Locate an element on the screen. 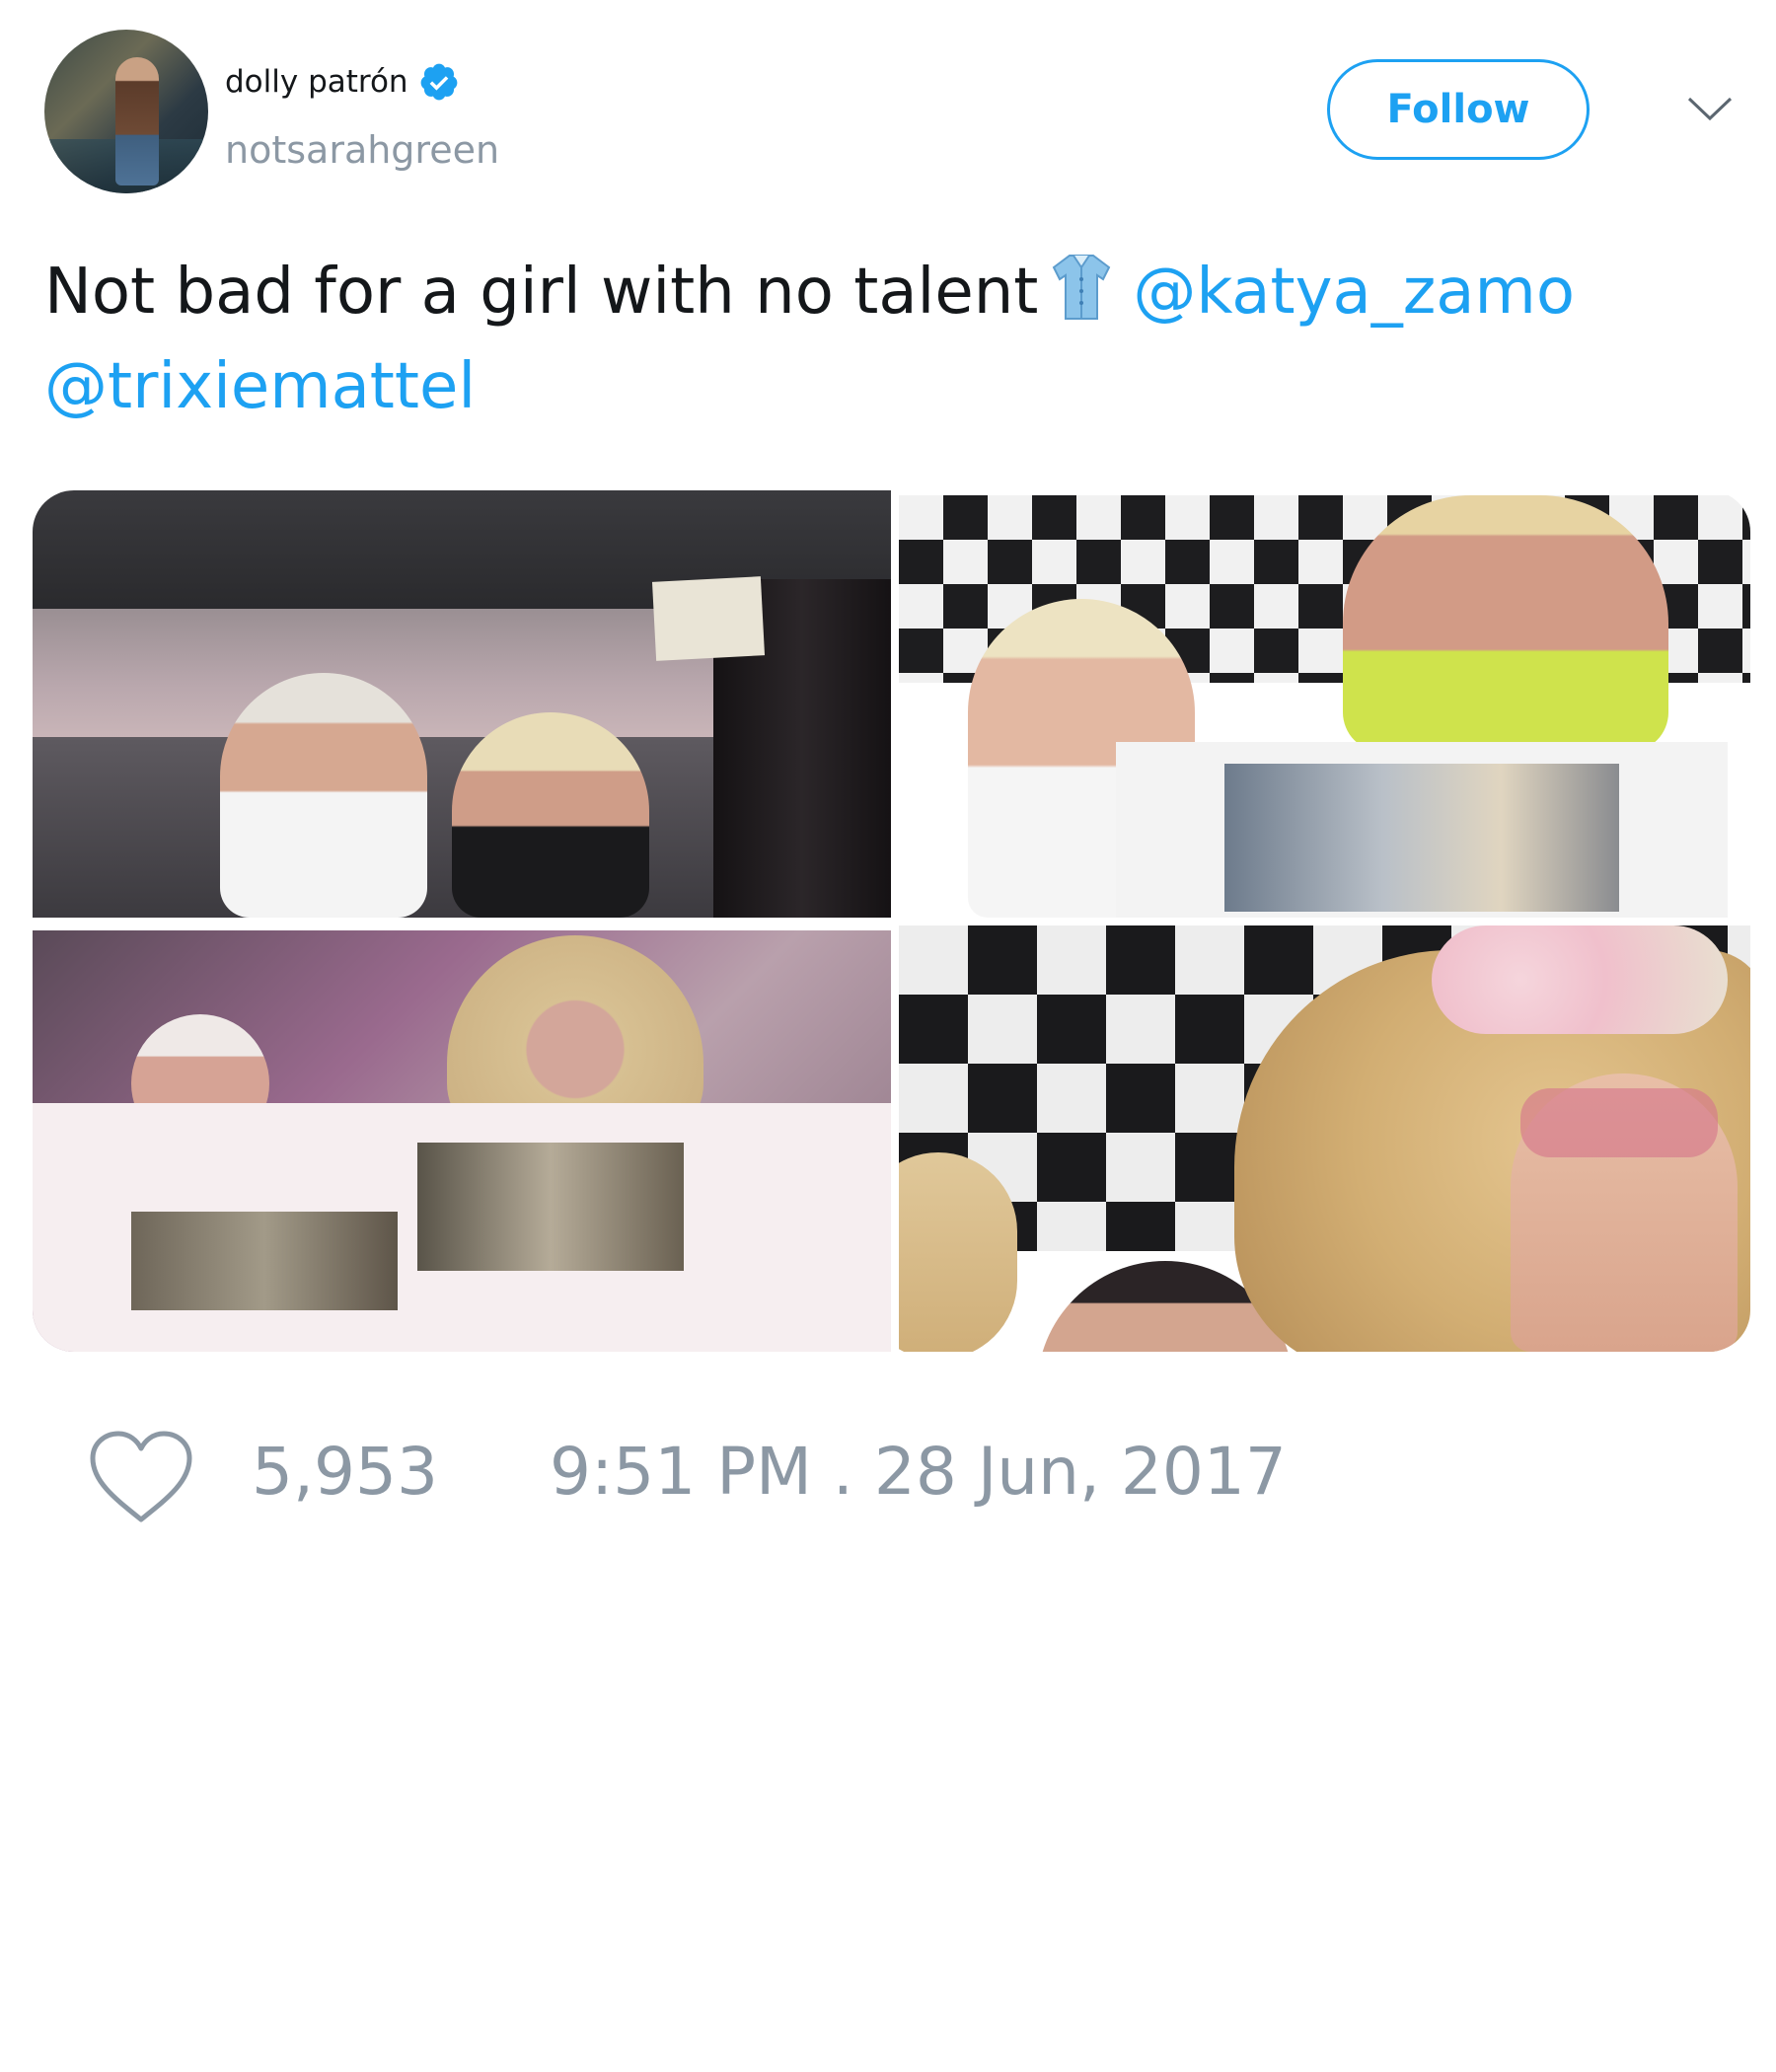 The height and width of the screenshot is (2072, 1776). tweet-body: Not bad for a girl with no talent is located at coordinates (541, 292).